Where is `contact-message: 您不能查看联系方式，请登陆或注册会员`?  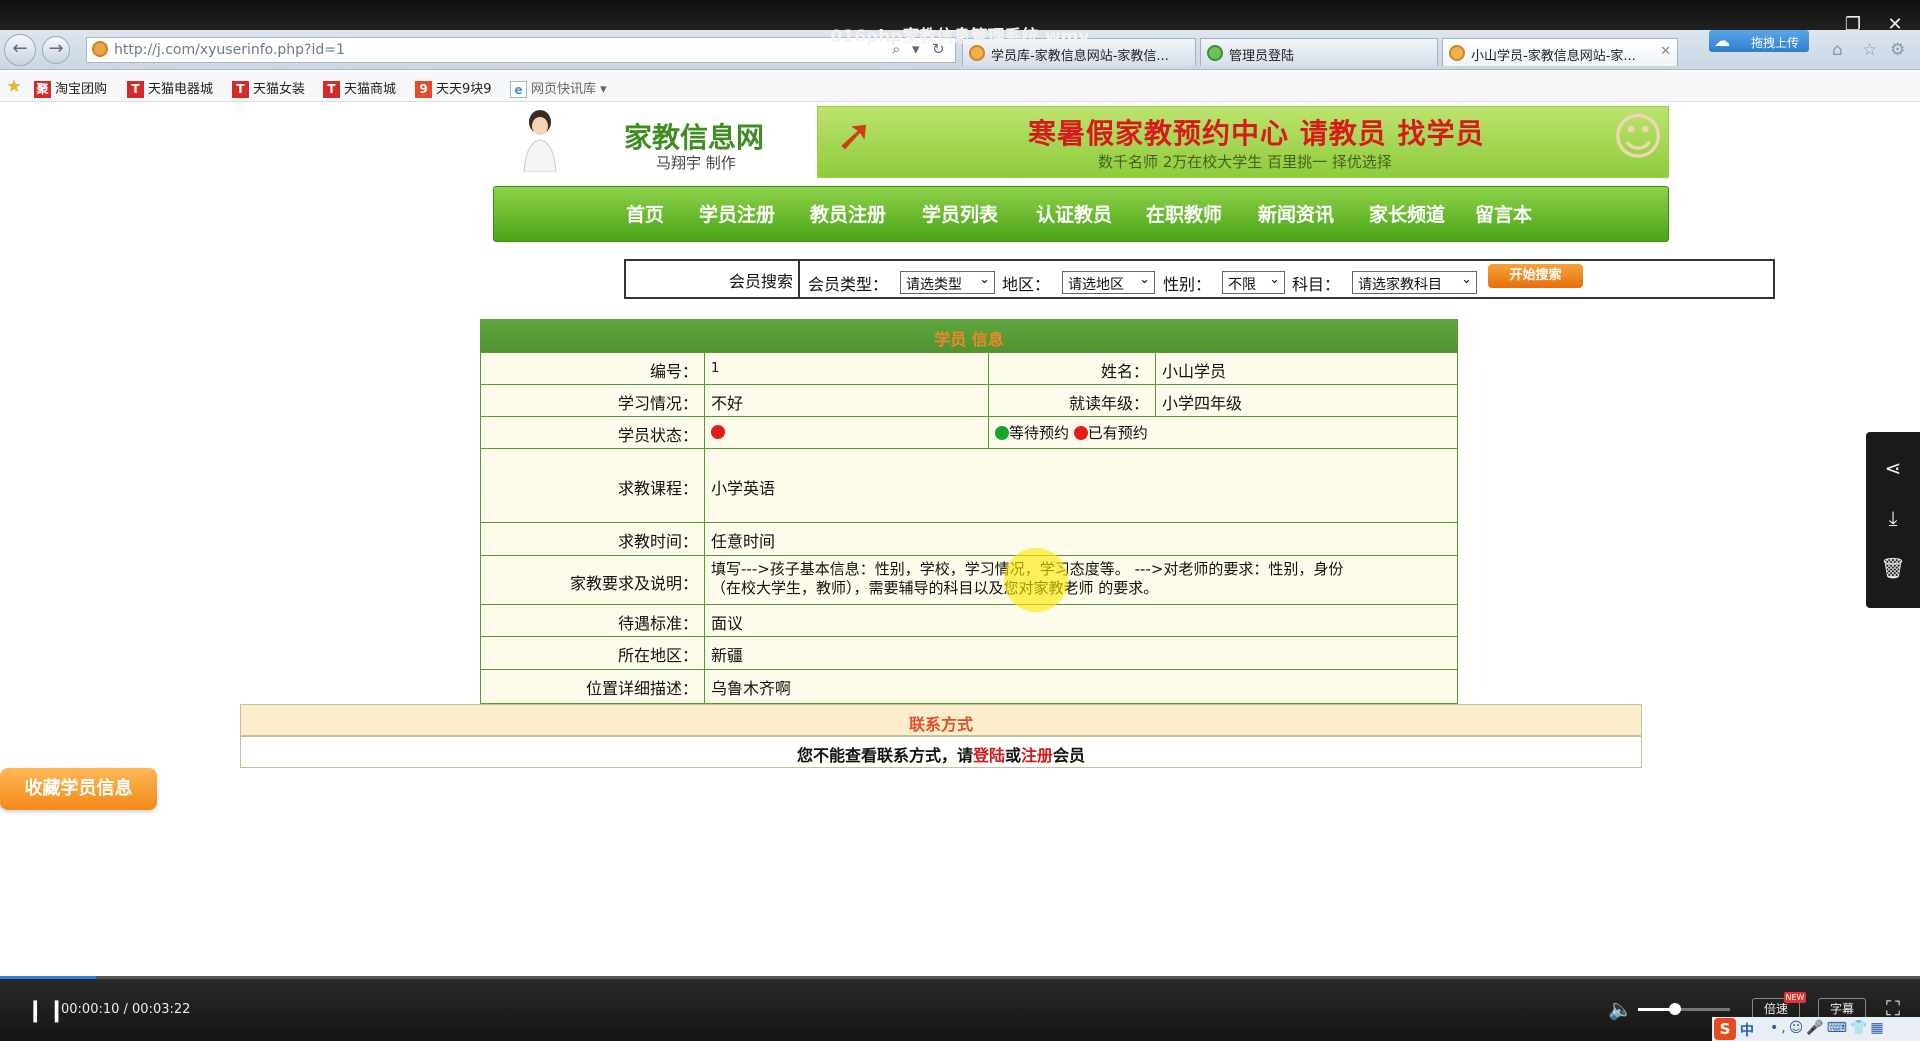
contact-message: 您不能查看联系方式，请登陆或注册会员 is located at coordinates (941, 755).